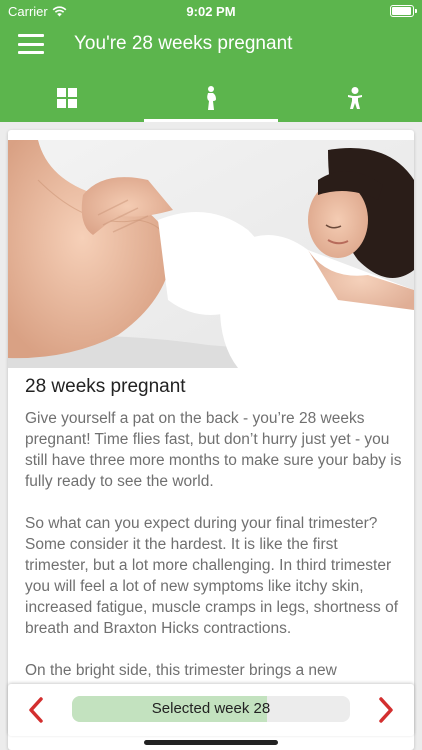  Describe the element at coordinates (183, 43) in the screenshot. I see `page-title: You're 28 weeks pregnant` at that location.